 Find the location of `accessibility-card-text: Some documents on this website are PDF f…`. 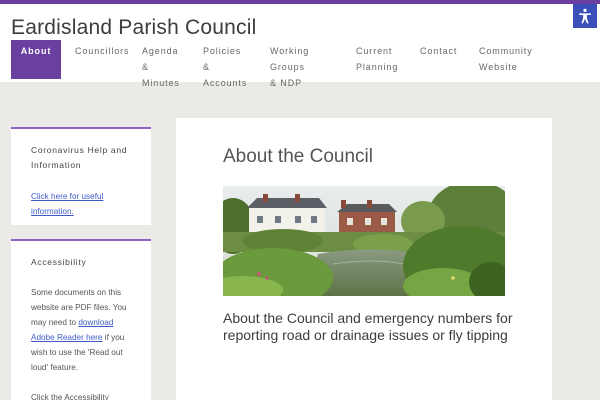

accessibility-card-text: Some documents on this website are PDF f… is located at coordinates (79, 330).